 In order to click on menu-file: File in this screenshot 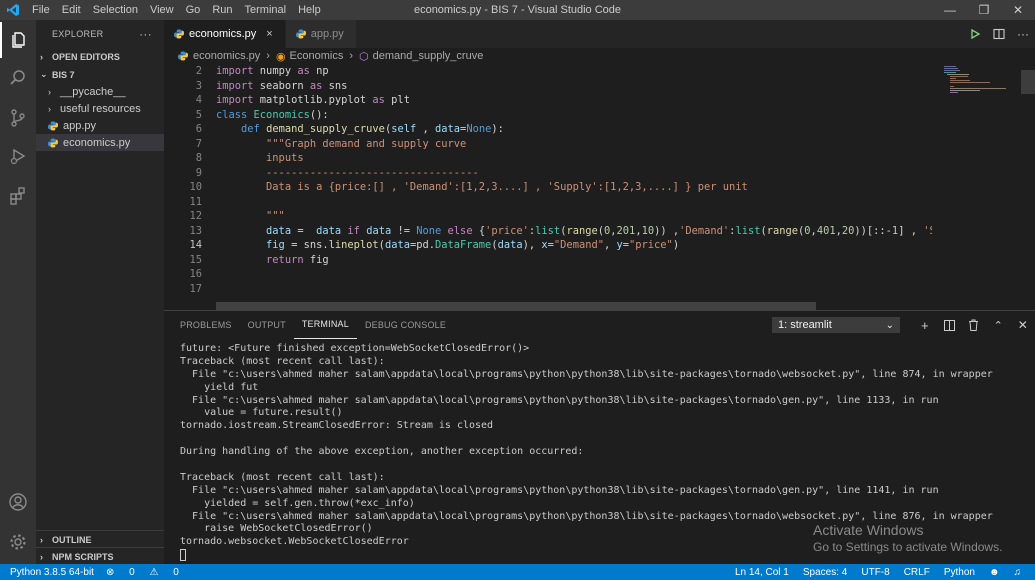, I will do `click(41, 10)`.